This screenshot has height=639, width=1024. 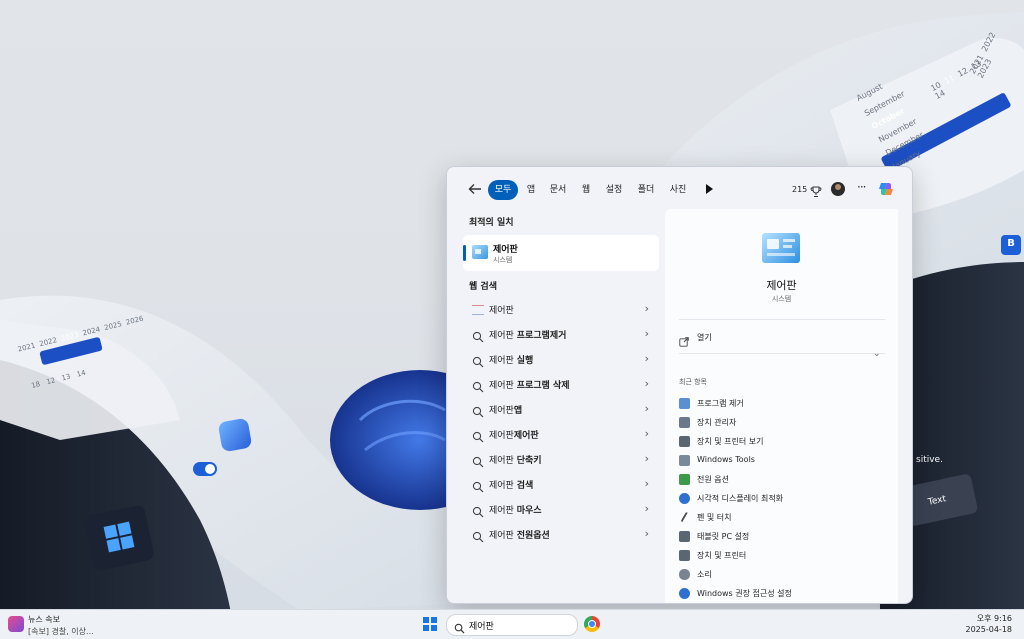 What do you see at coordinates (779, 594) in the screenshot?
I see `recent-item: Windows 권장 접근성 설정` at bounding box center [779, 594].